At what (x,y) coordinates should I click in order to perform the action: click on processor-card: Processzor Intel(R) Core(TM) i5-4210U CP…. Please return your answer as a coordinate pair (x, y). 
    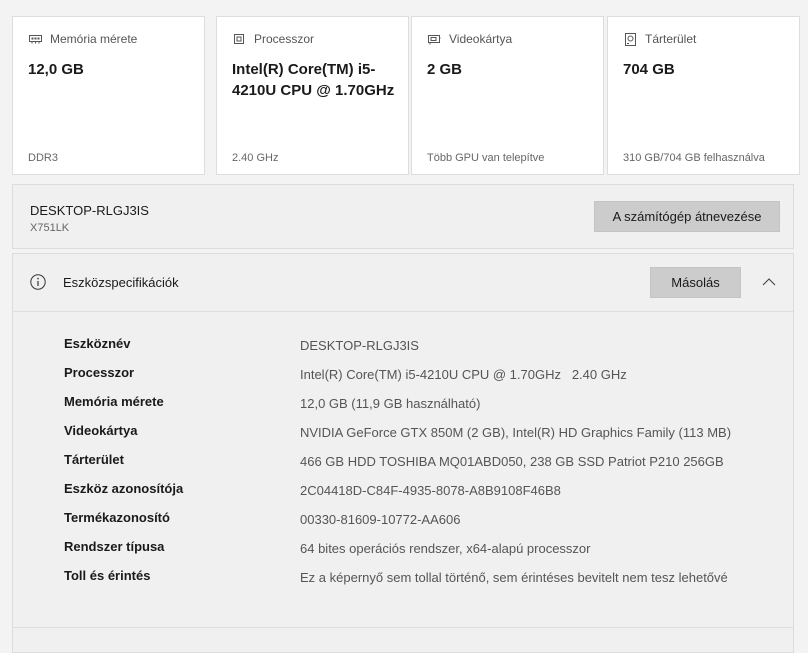
    Looking at the image, I should click on (312, 95).